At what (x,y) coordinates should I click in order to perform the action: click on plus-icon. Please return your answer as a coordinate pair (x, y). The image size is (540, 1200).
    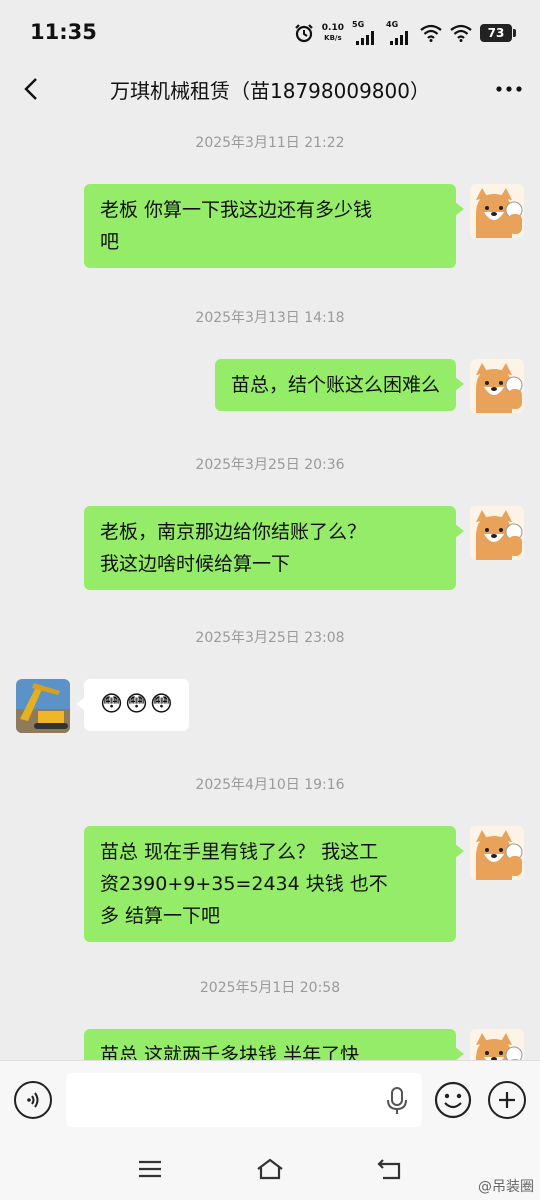
    Looking at the image, I should click on (507, 1100).